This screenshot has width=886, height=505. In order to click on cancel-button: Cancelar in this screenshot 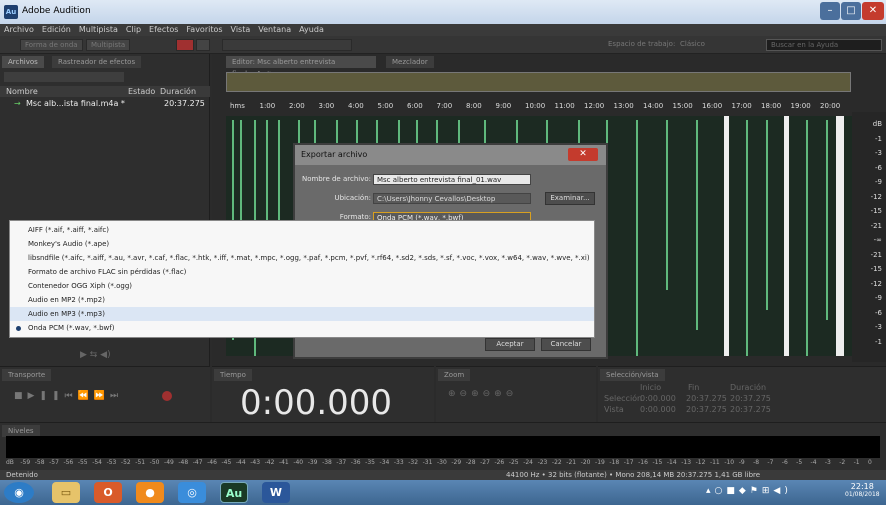, I will do `click(566, 344)`.